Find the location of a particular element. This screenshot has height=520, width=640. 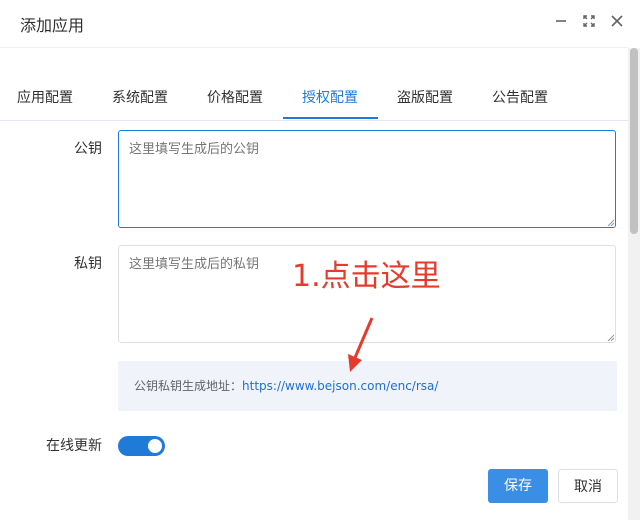

annotation-arrow-icon is located at coordinates (361, 344).